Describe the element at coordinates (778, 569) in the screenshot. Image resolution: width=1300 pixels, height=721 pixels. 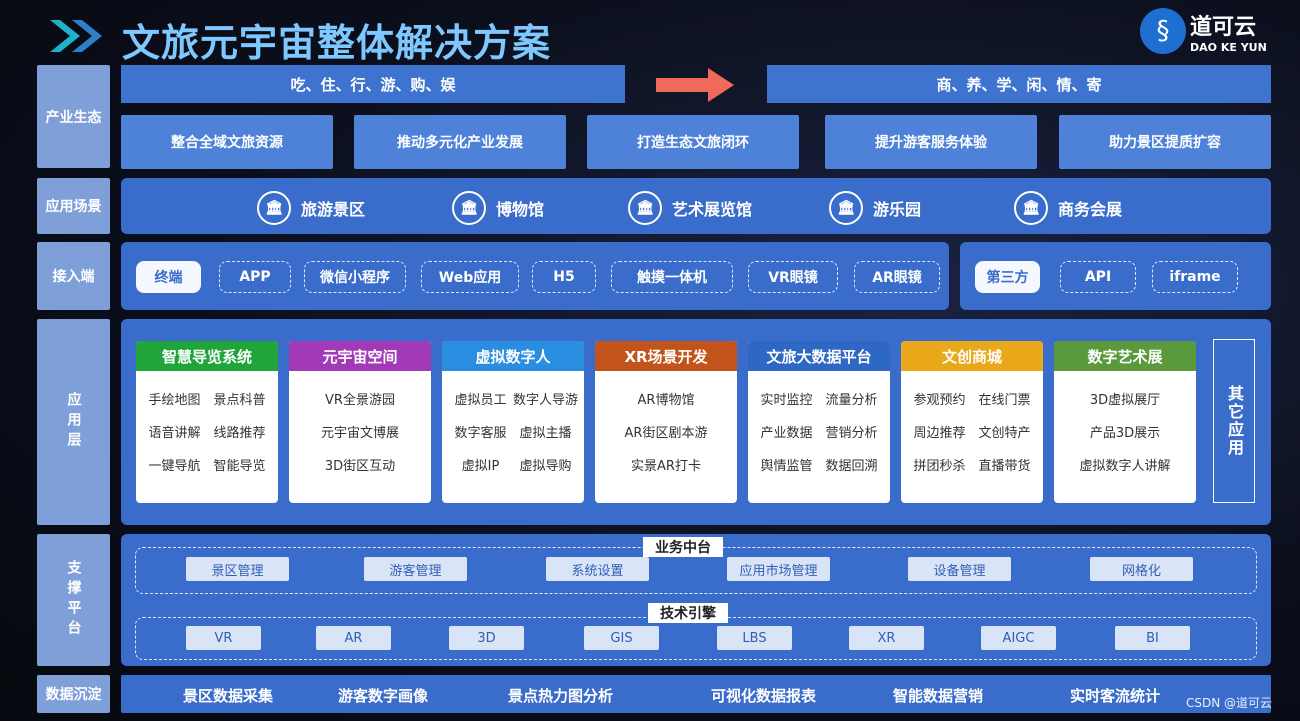
I see `business-pill: 应用市场管理` at that location.